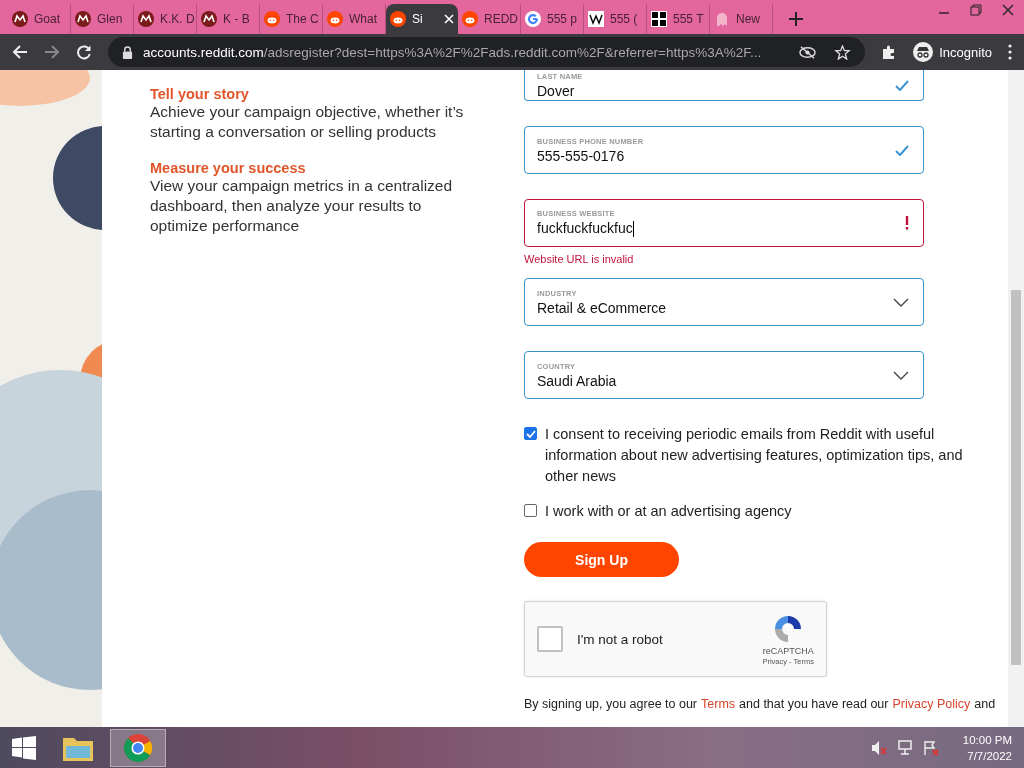 Image resolution: width=1024 pixels, height=768 pixels. Describe the element at coordinates (1016, 398) in the screenshot. I see `scrollbar` at that location.